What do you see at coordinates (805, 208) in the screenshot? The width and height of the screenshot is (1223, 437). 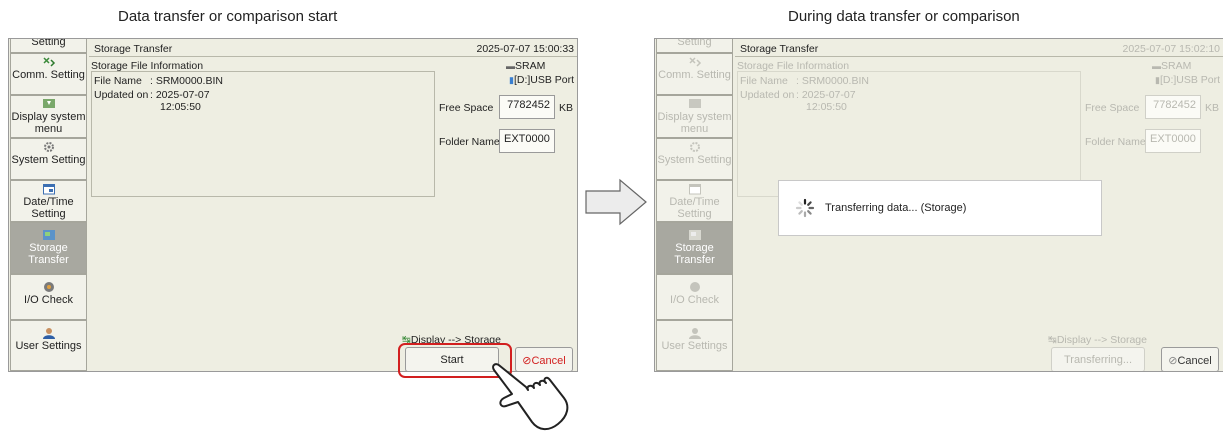 I see `spinner-icon` at bounding box center [805, 208].